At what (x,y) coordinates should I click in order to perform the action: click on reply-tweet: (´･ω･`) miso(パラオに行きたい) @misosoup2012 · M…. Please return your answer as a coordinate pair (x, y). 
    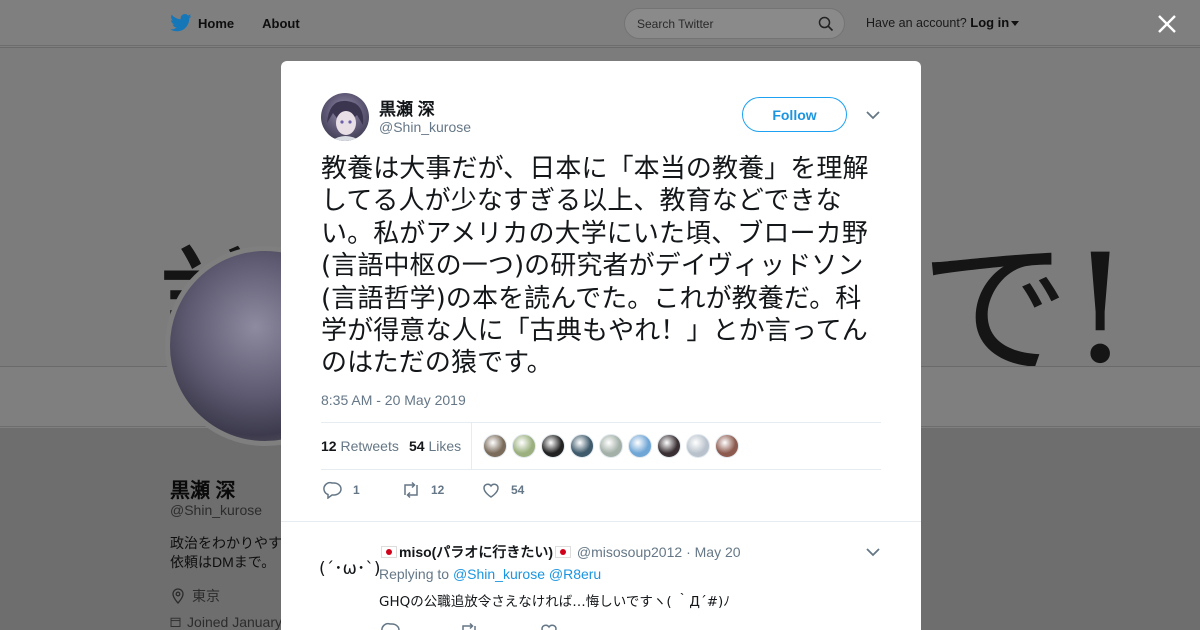
    Looking at the image, I should click on (601, 575).